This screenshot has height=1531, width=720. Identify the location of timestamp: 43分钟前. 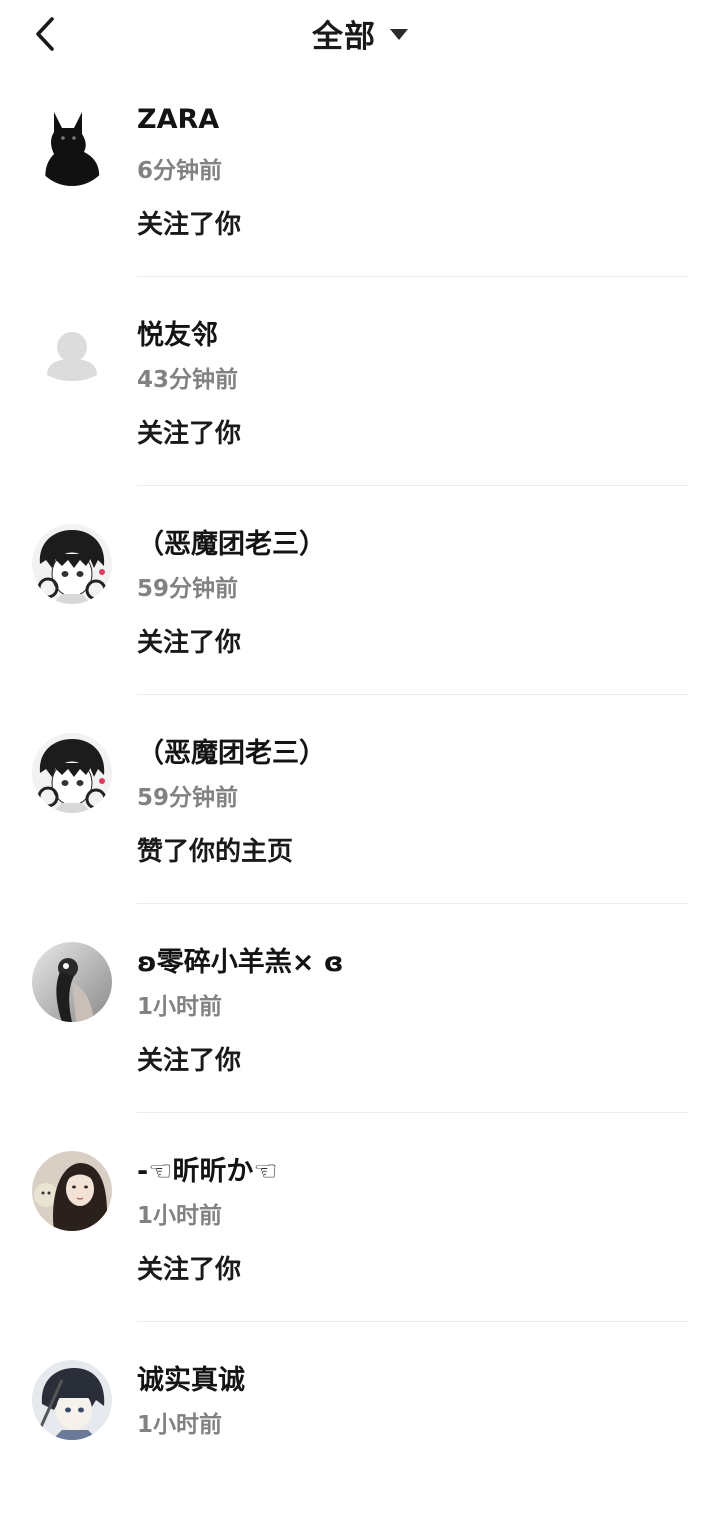
(188, 380).